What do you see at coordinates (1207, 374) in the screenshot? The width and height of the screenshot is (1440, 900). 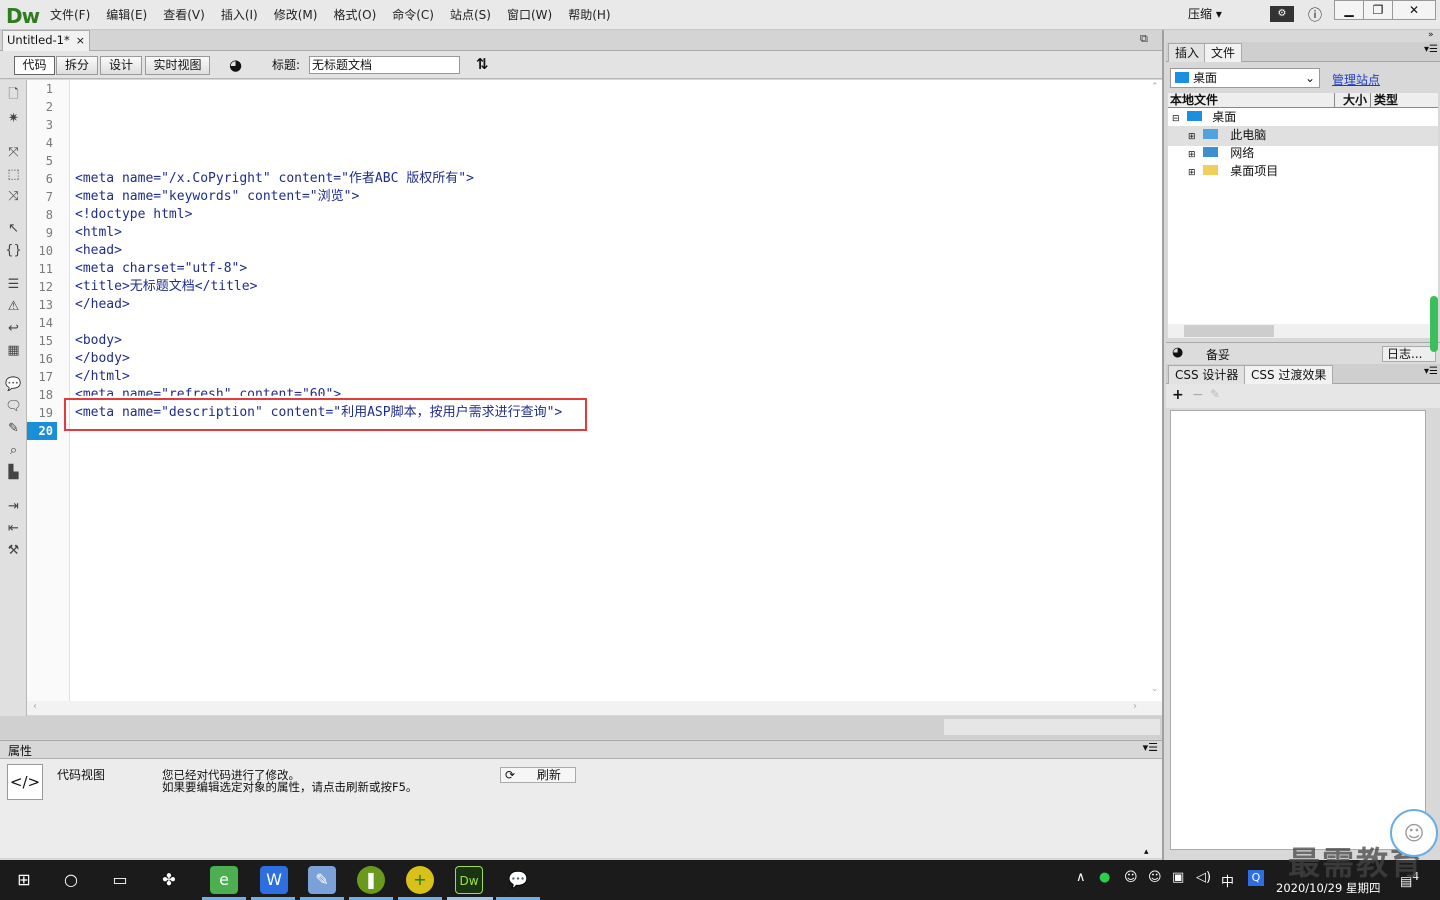 I see `tab-css-designer: CSS 设计器` at bounding box center [1207, 374].